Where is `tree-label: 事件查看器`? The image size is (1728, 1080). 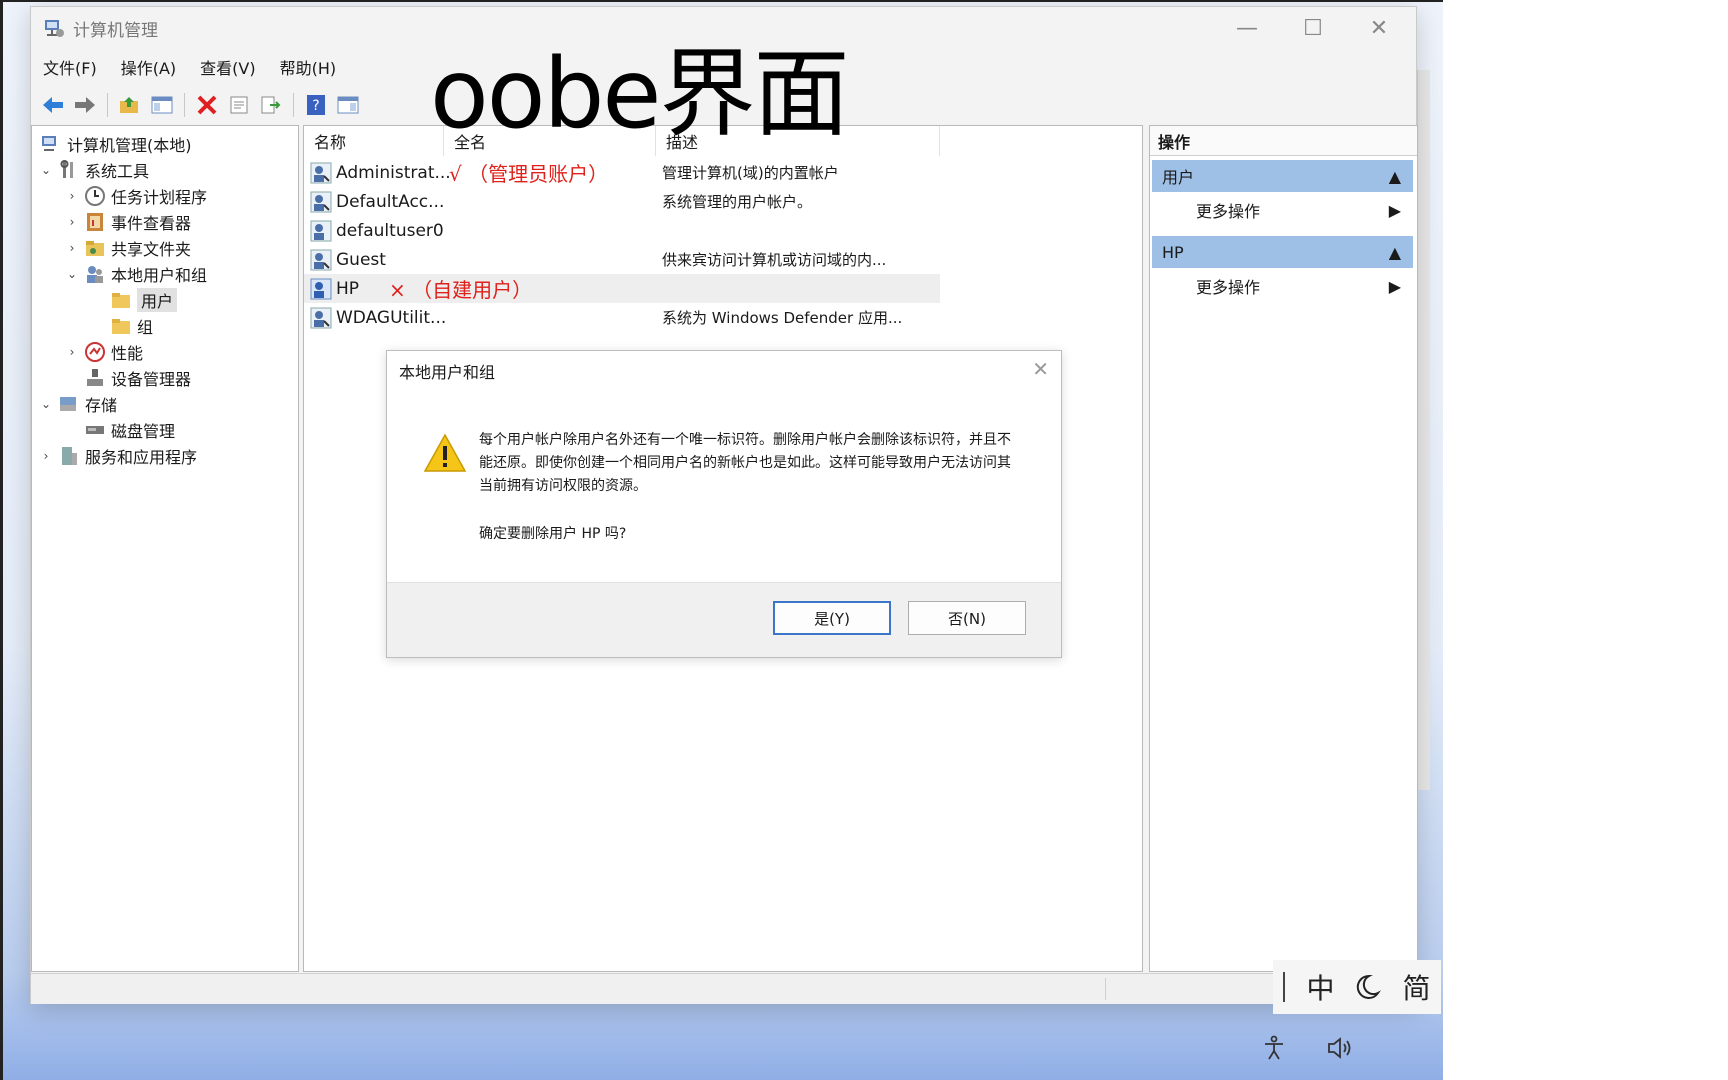 tree-label: 事件查看器 is located at coordinates (151, 223).